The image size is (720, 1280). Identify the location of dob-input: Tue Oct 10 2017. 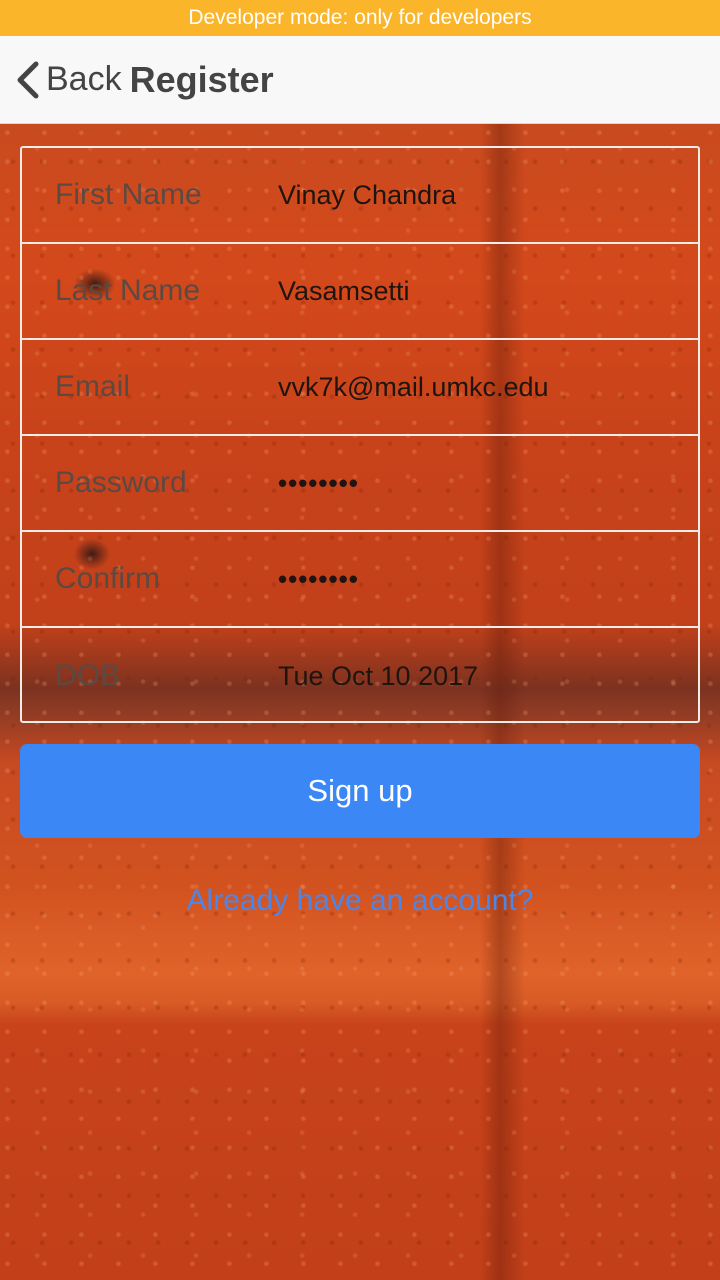
(378, 676).